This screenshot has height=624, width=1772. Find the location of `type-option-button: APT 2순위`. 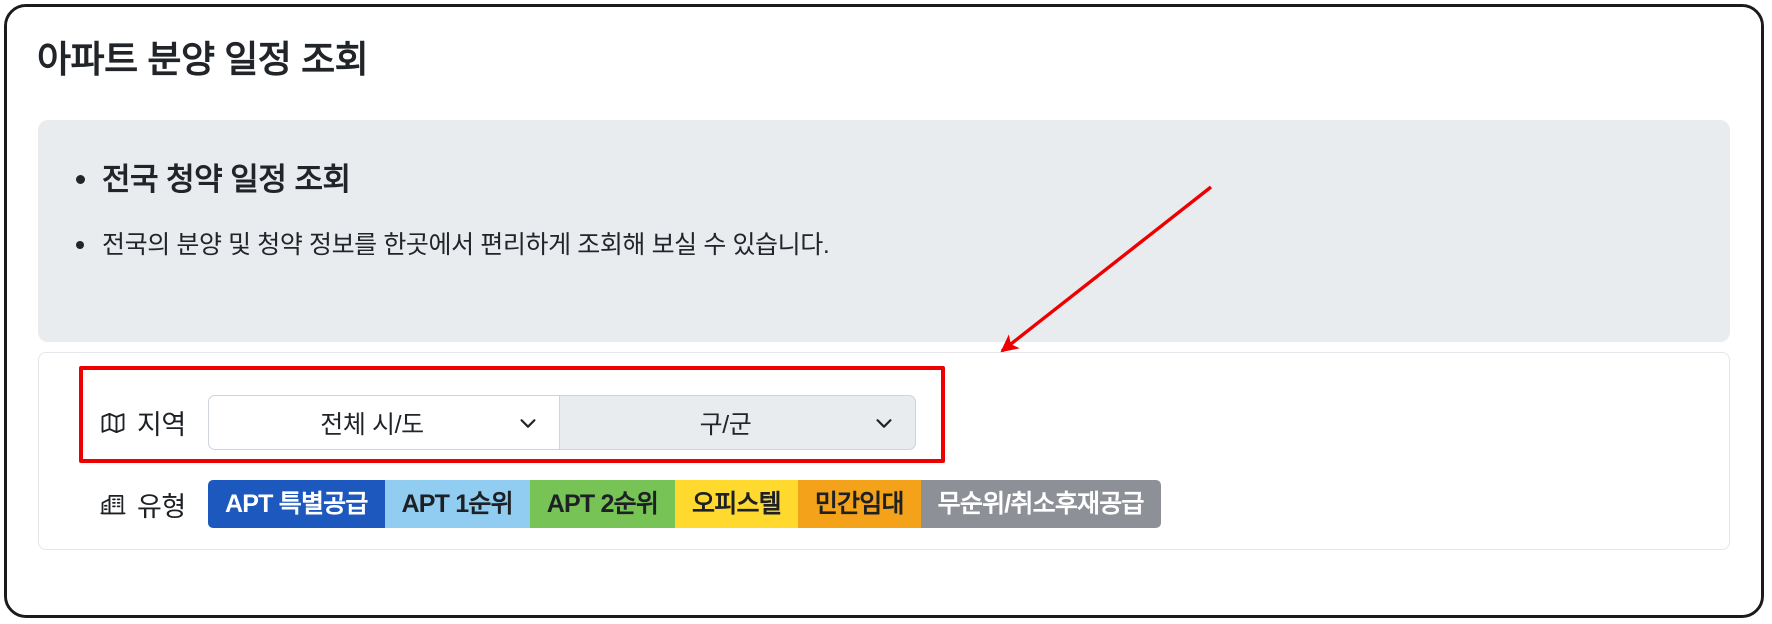

type-option-button: APT 2순위 is located at coordinates (602, 504).